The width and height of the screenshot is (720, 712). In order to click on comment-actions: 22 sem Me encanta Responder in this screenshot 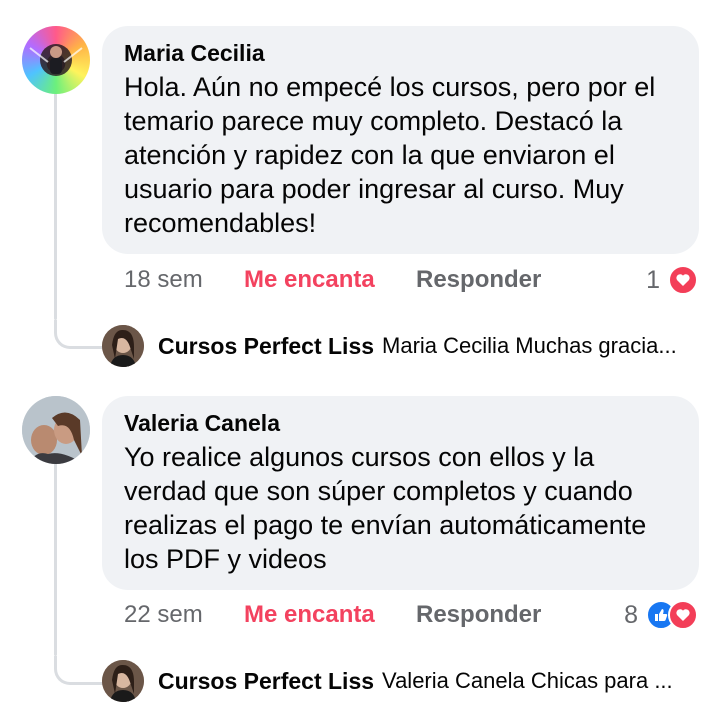, I will do `click(332, 615)`.